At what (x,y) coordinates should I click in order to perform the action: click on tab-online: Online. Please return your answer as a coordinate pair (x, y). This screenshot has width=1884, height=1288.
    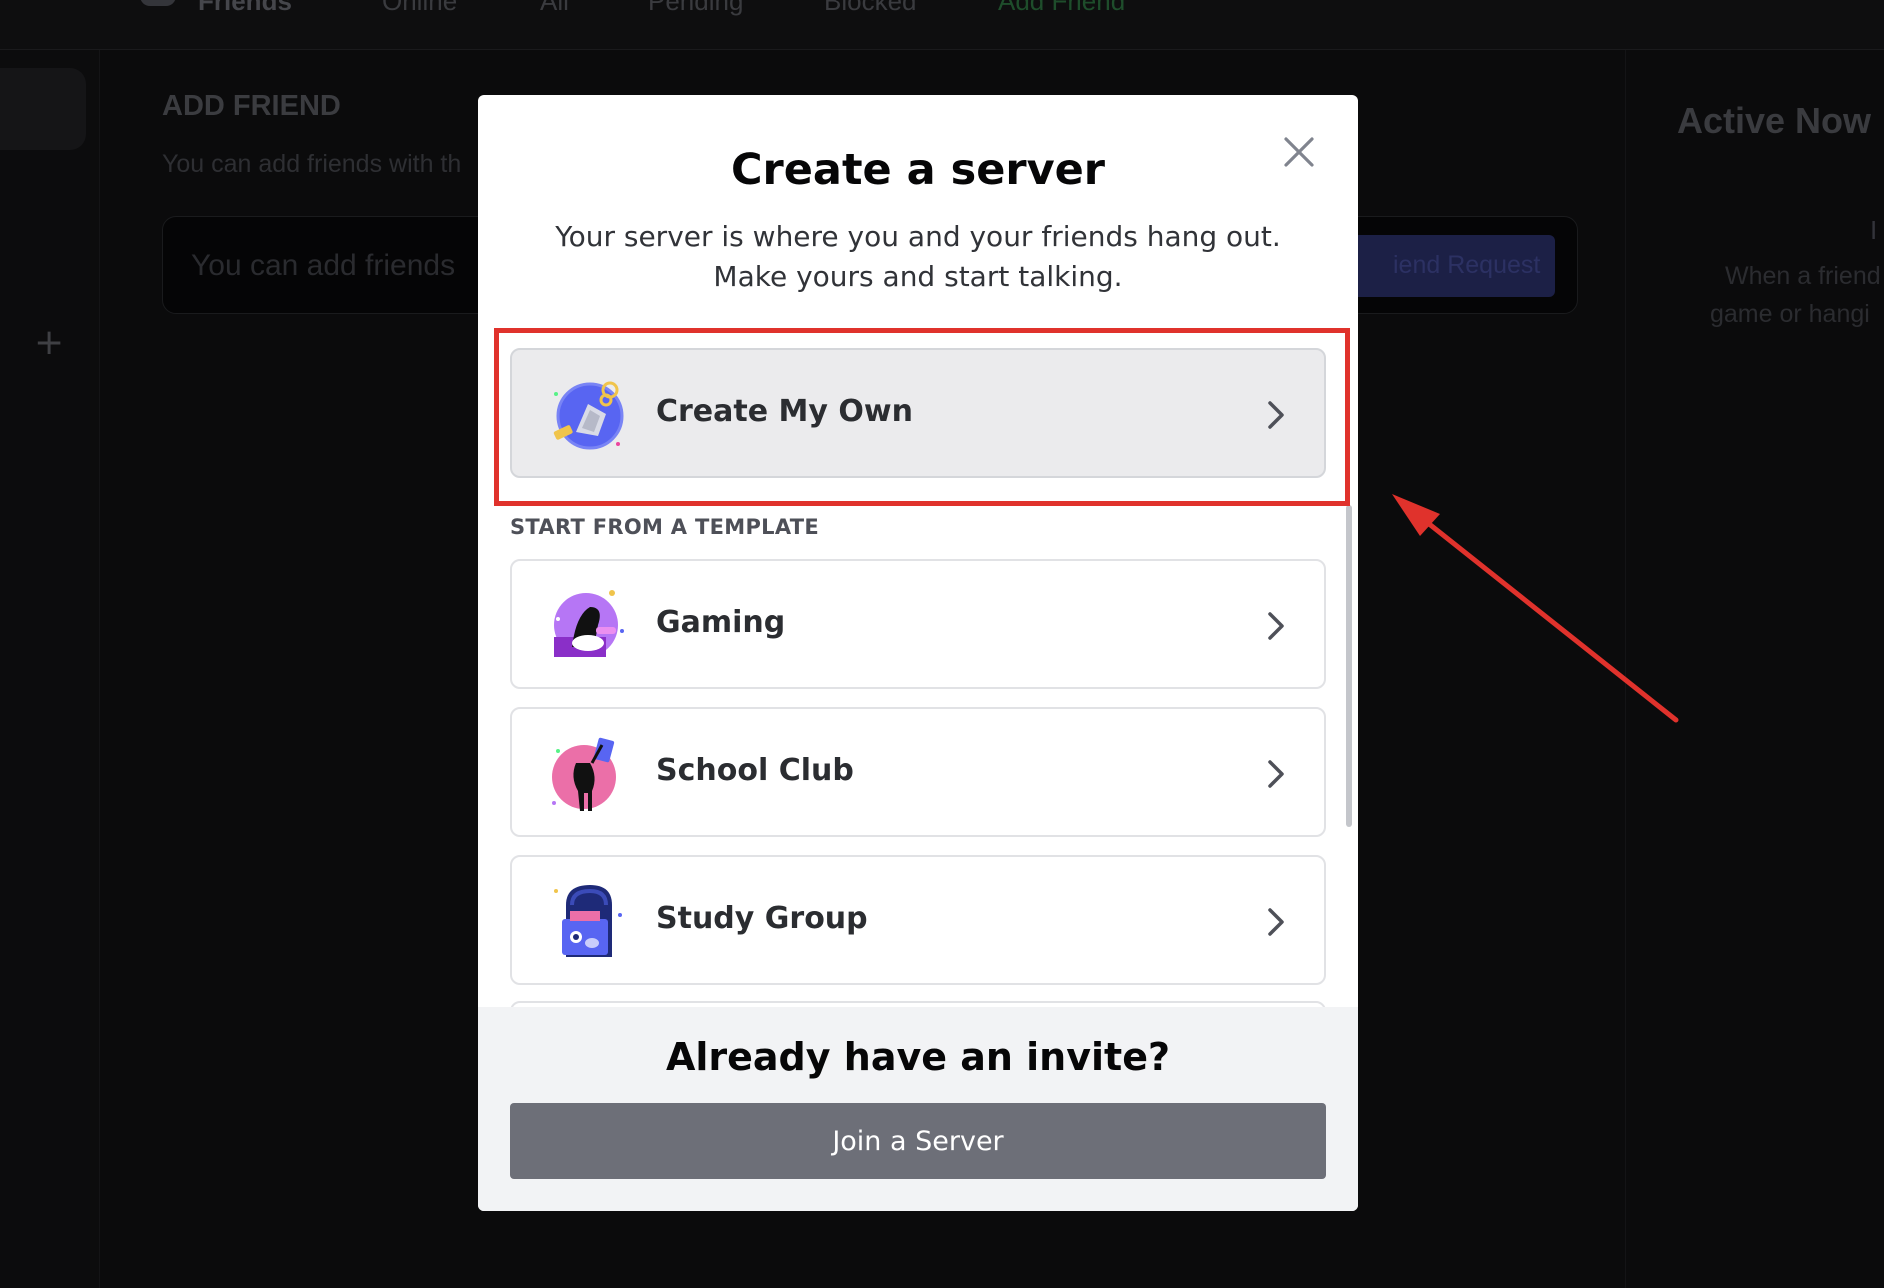
    Looking at the image, I should click on (419, 8).